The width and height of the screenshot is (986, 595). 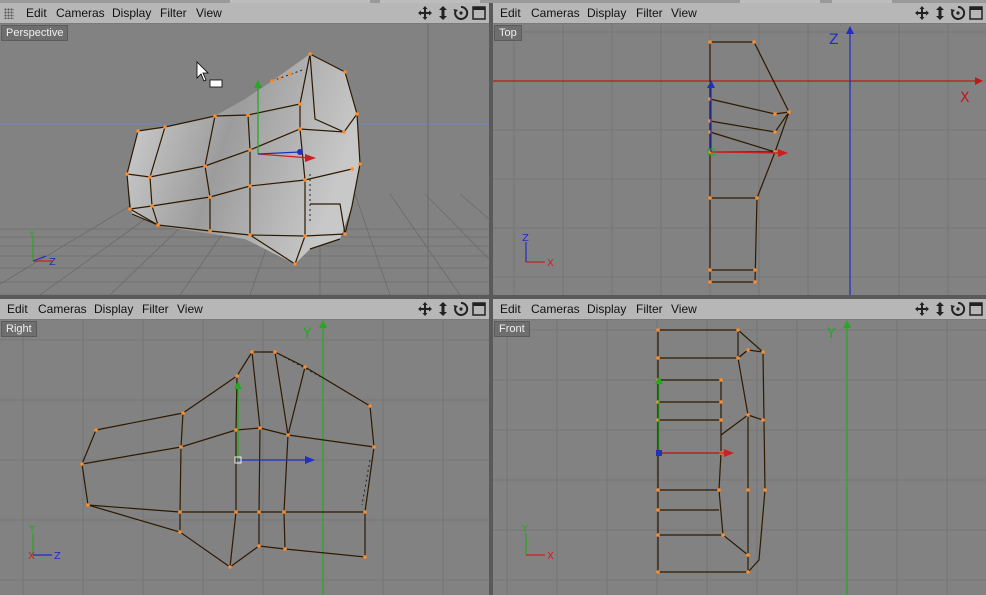 I want to click on world-axis-indicator: Z X, so click(x=538, y=251).